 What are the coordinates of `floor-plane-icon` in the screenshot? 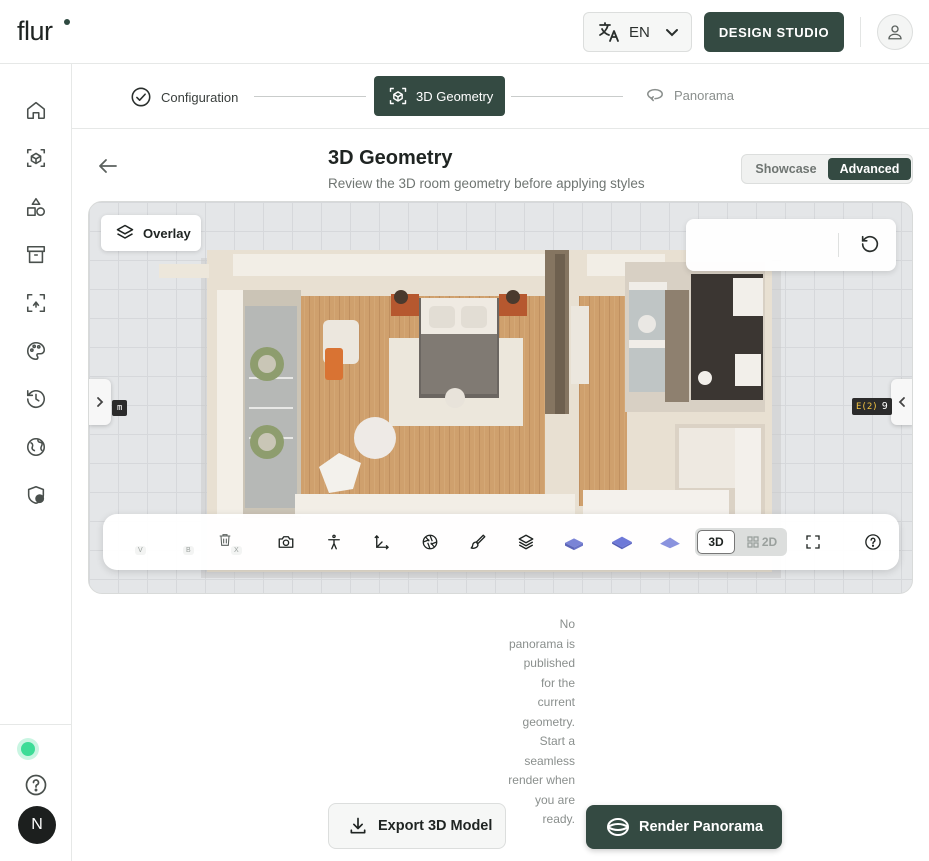 It's located at (670, 543).